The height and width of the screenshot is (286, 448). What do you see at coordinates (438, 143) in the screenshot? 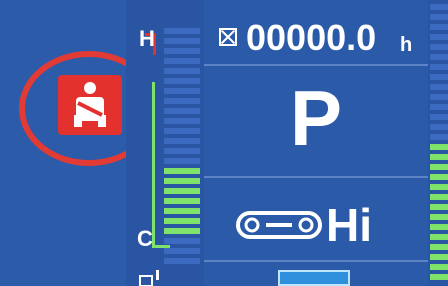
I see `fuel-gauge` at bounding box center [438, 143].